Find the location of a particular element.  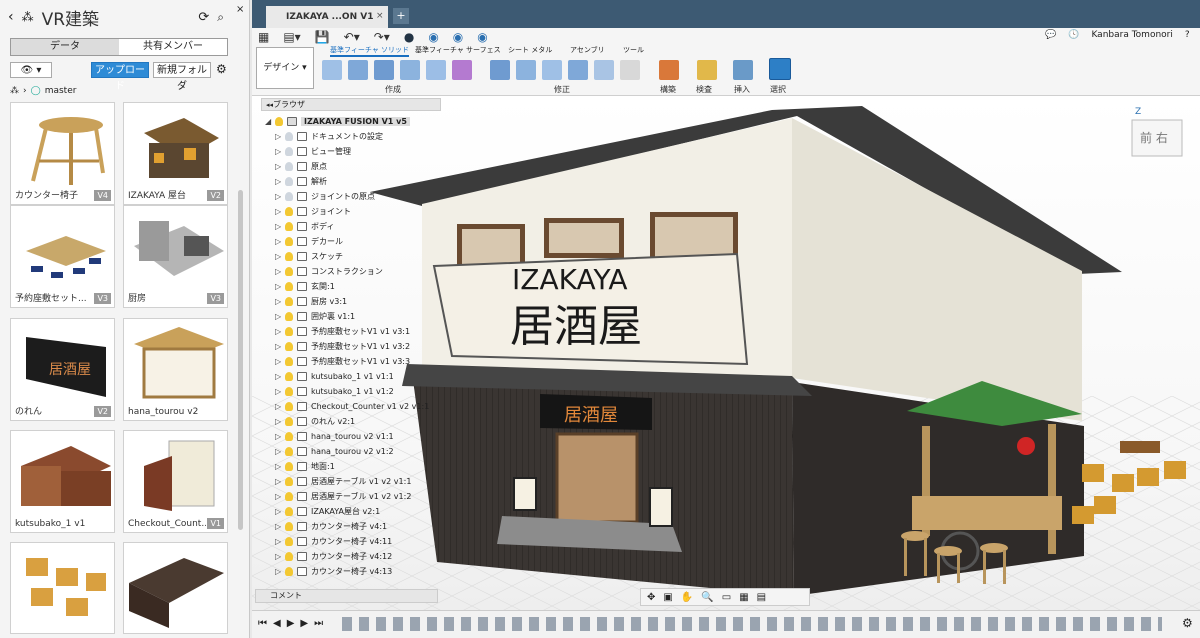

new-tab-button: + is located at coordinates (401, 16).